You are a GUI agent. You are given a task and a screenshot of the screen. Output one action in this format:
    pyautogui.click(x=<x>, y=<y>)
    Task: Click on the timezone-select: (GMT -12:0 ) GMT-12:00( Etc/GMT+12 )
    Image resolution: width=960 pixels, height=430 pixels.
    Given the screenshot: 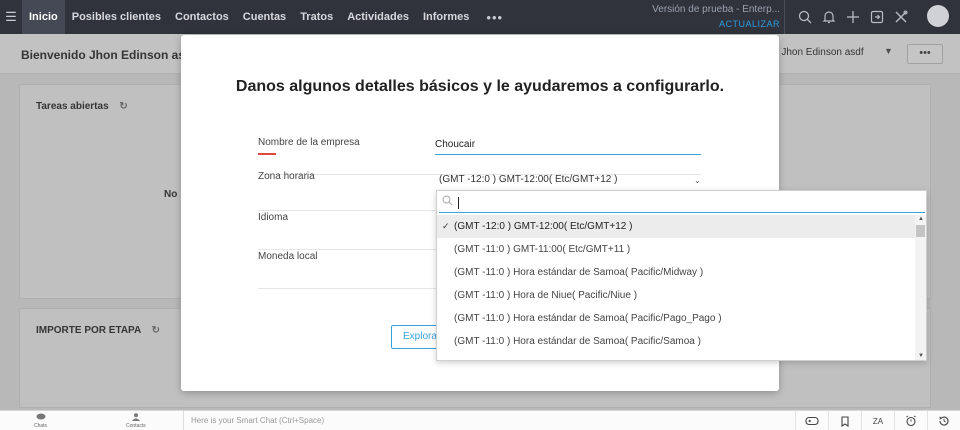 What is the action you would take?
    pyautogui.click(x=528, y=179)
    